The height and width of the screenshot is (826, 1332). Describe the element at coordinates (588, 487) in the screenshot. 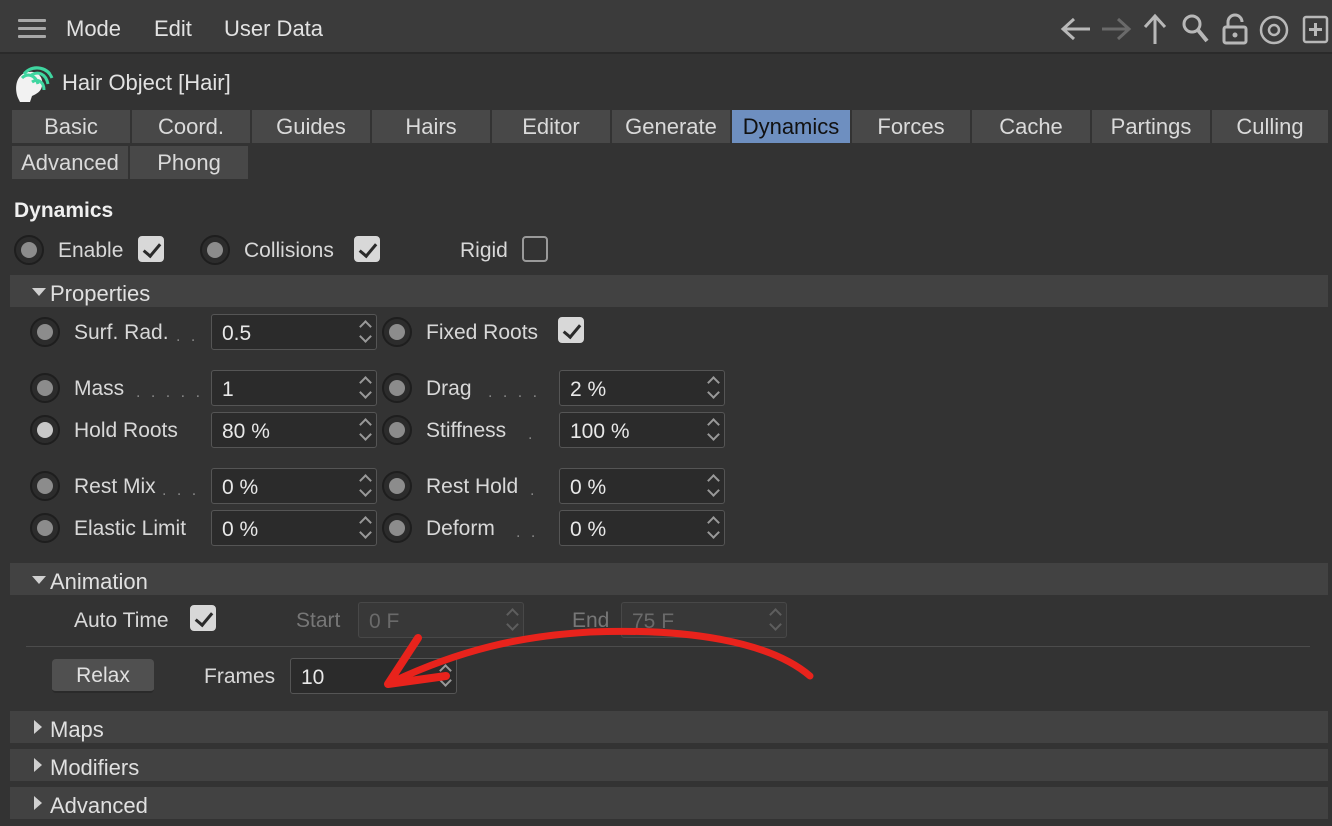

I see `rest-hold-value: 0 %` at that location.